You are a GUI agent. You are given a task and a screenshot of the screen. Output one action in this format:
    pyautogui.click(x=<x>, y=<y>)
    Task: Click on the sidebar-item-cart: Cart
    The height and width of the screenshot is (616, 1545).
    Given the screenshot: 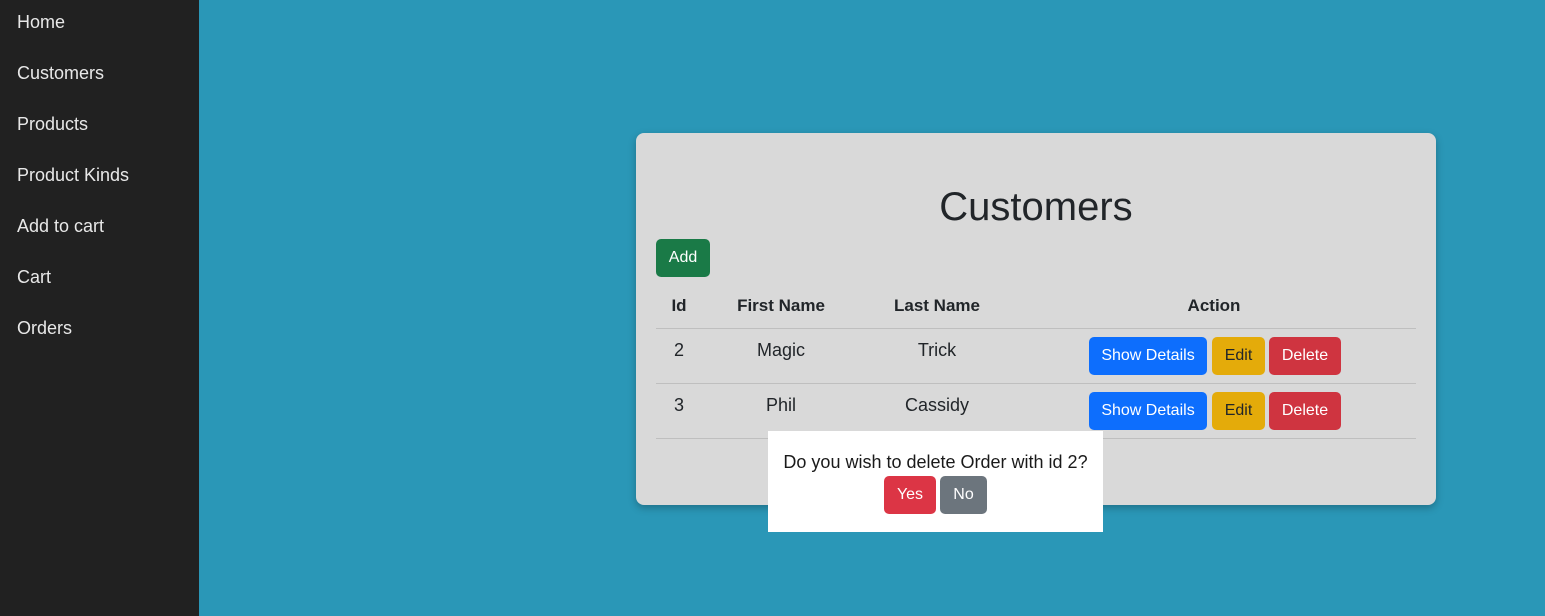 What is the action you would take?
    pyautogui.click(x=34, y=277)
    